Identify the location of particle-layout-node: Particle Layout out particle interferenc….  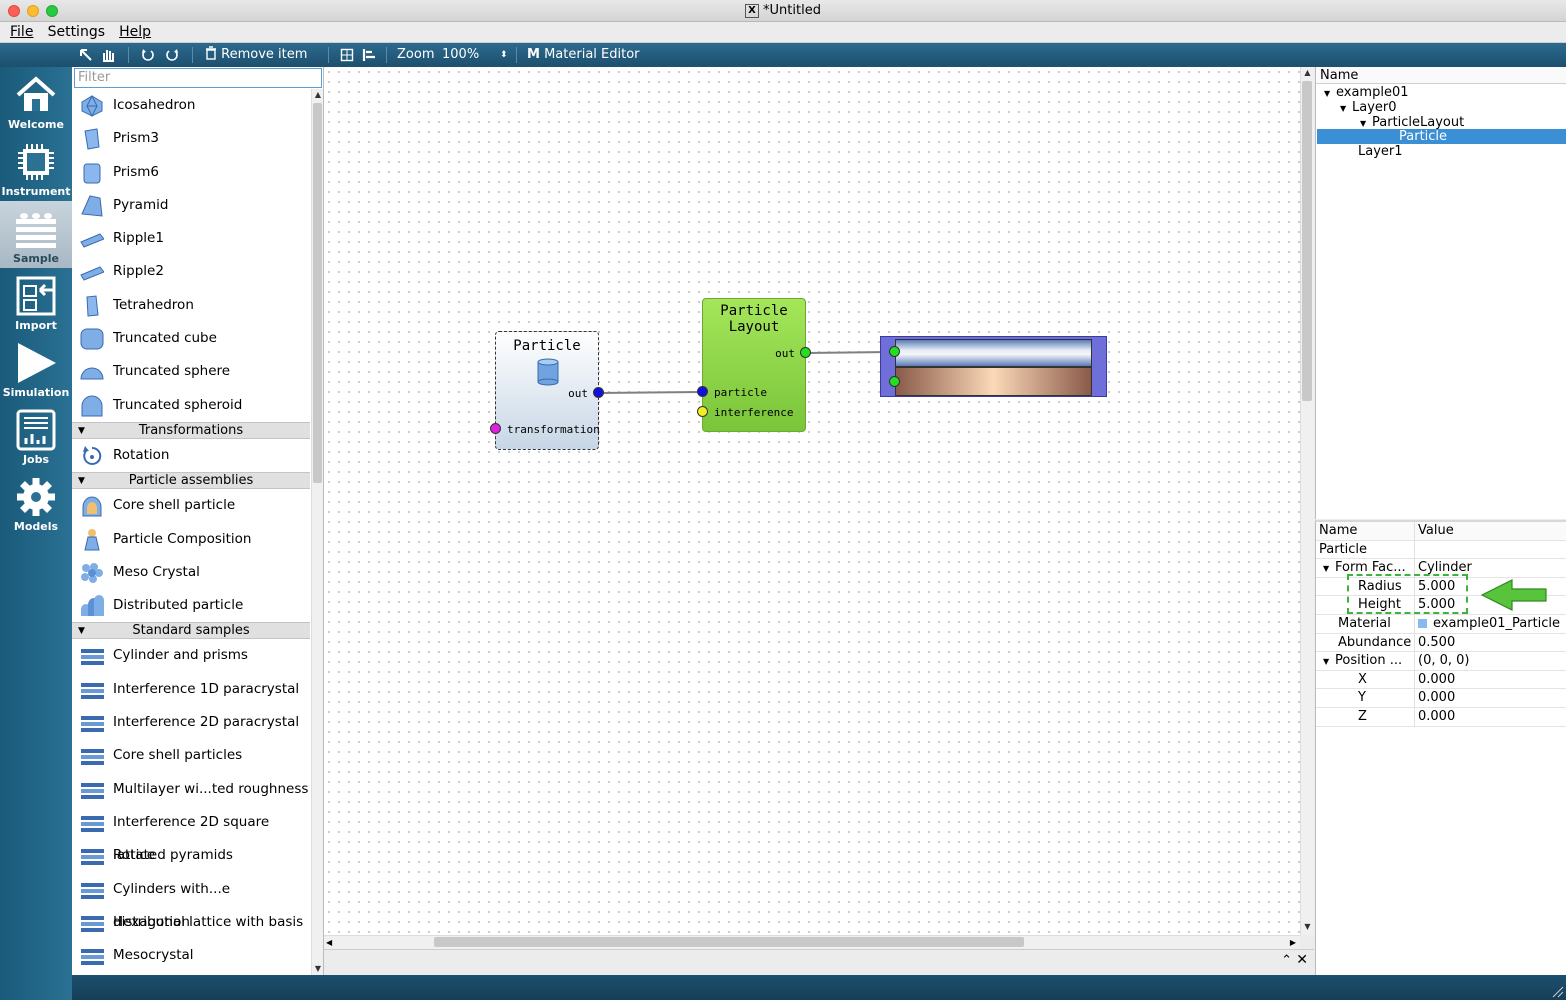
(754, 365).